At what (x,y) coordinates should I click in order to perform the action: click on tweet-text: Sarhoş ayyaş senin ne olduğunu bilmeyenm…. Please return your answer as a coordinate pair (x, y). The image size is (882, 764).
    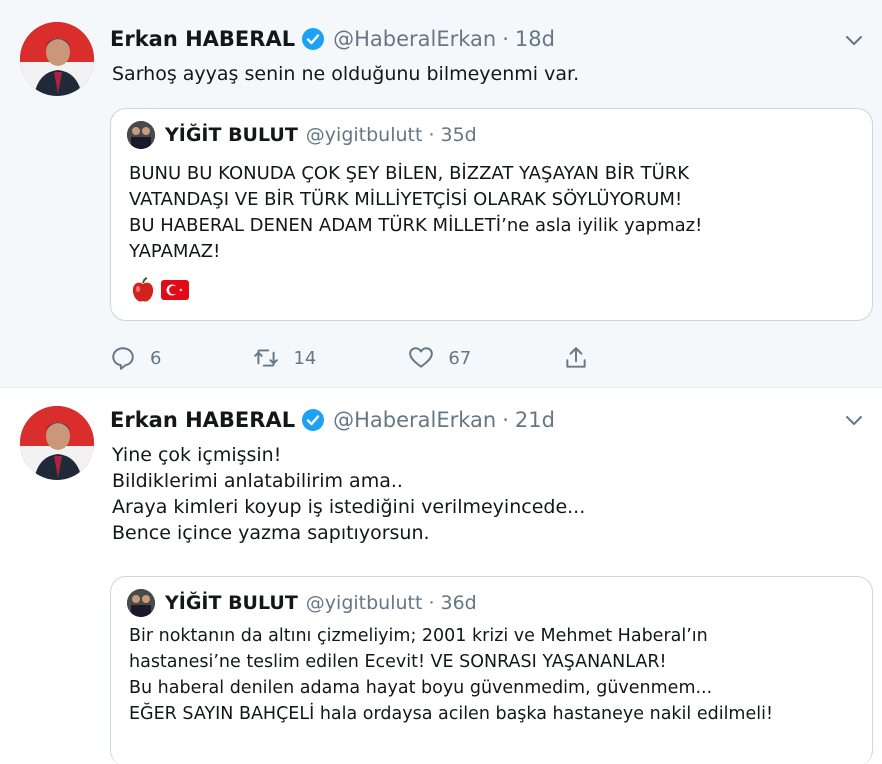
    Looking at the image, I should click on (345, 74).